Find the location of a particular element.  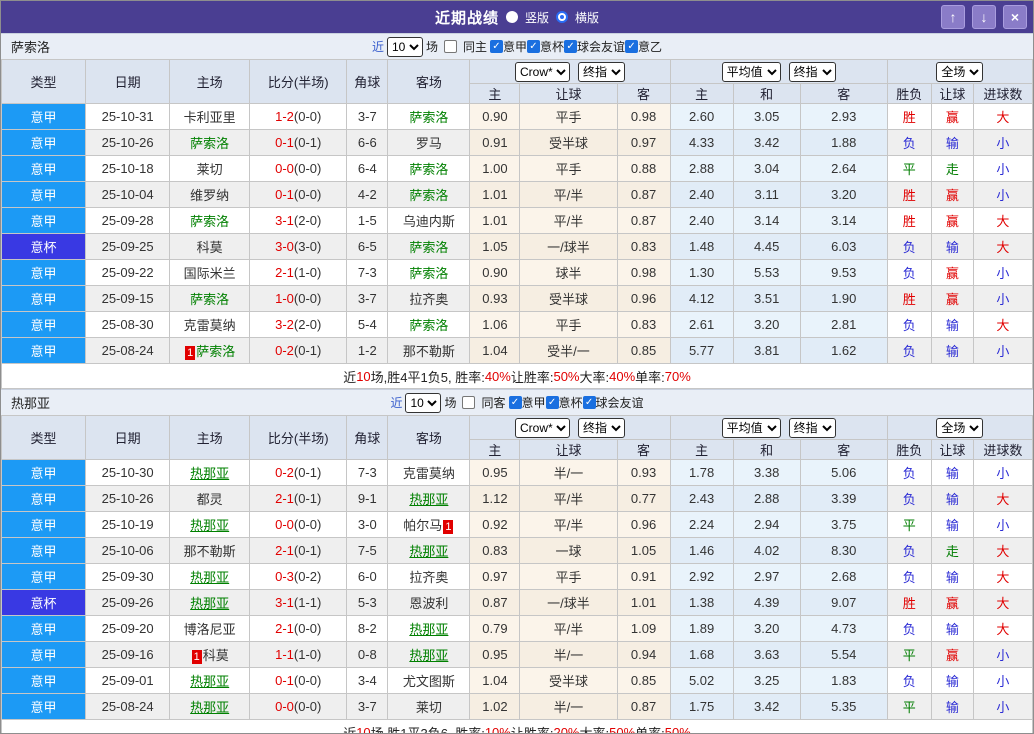

corner-cell: 6-6 is located at coordinates (367, 142).